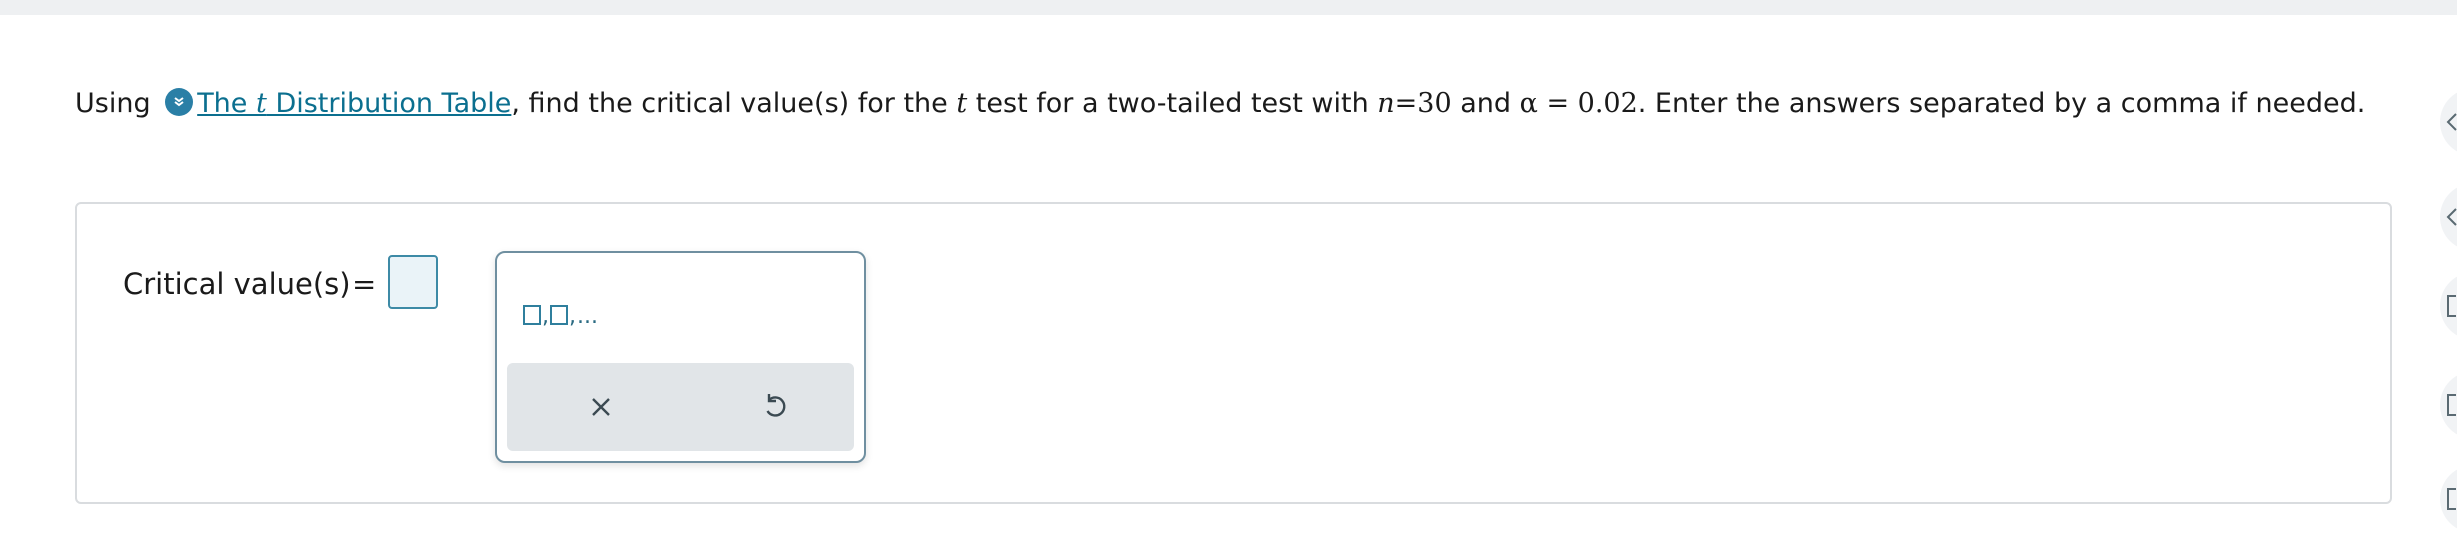  Describe the element at coordinates (237, 284) in the screenshot. I see `critical-value-label: Critical value(s)` at that location.